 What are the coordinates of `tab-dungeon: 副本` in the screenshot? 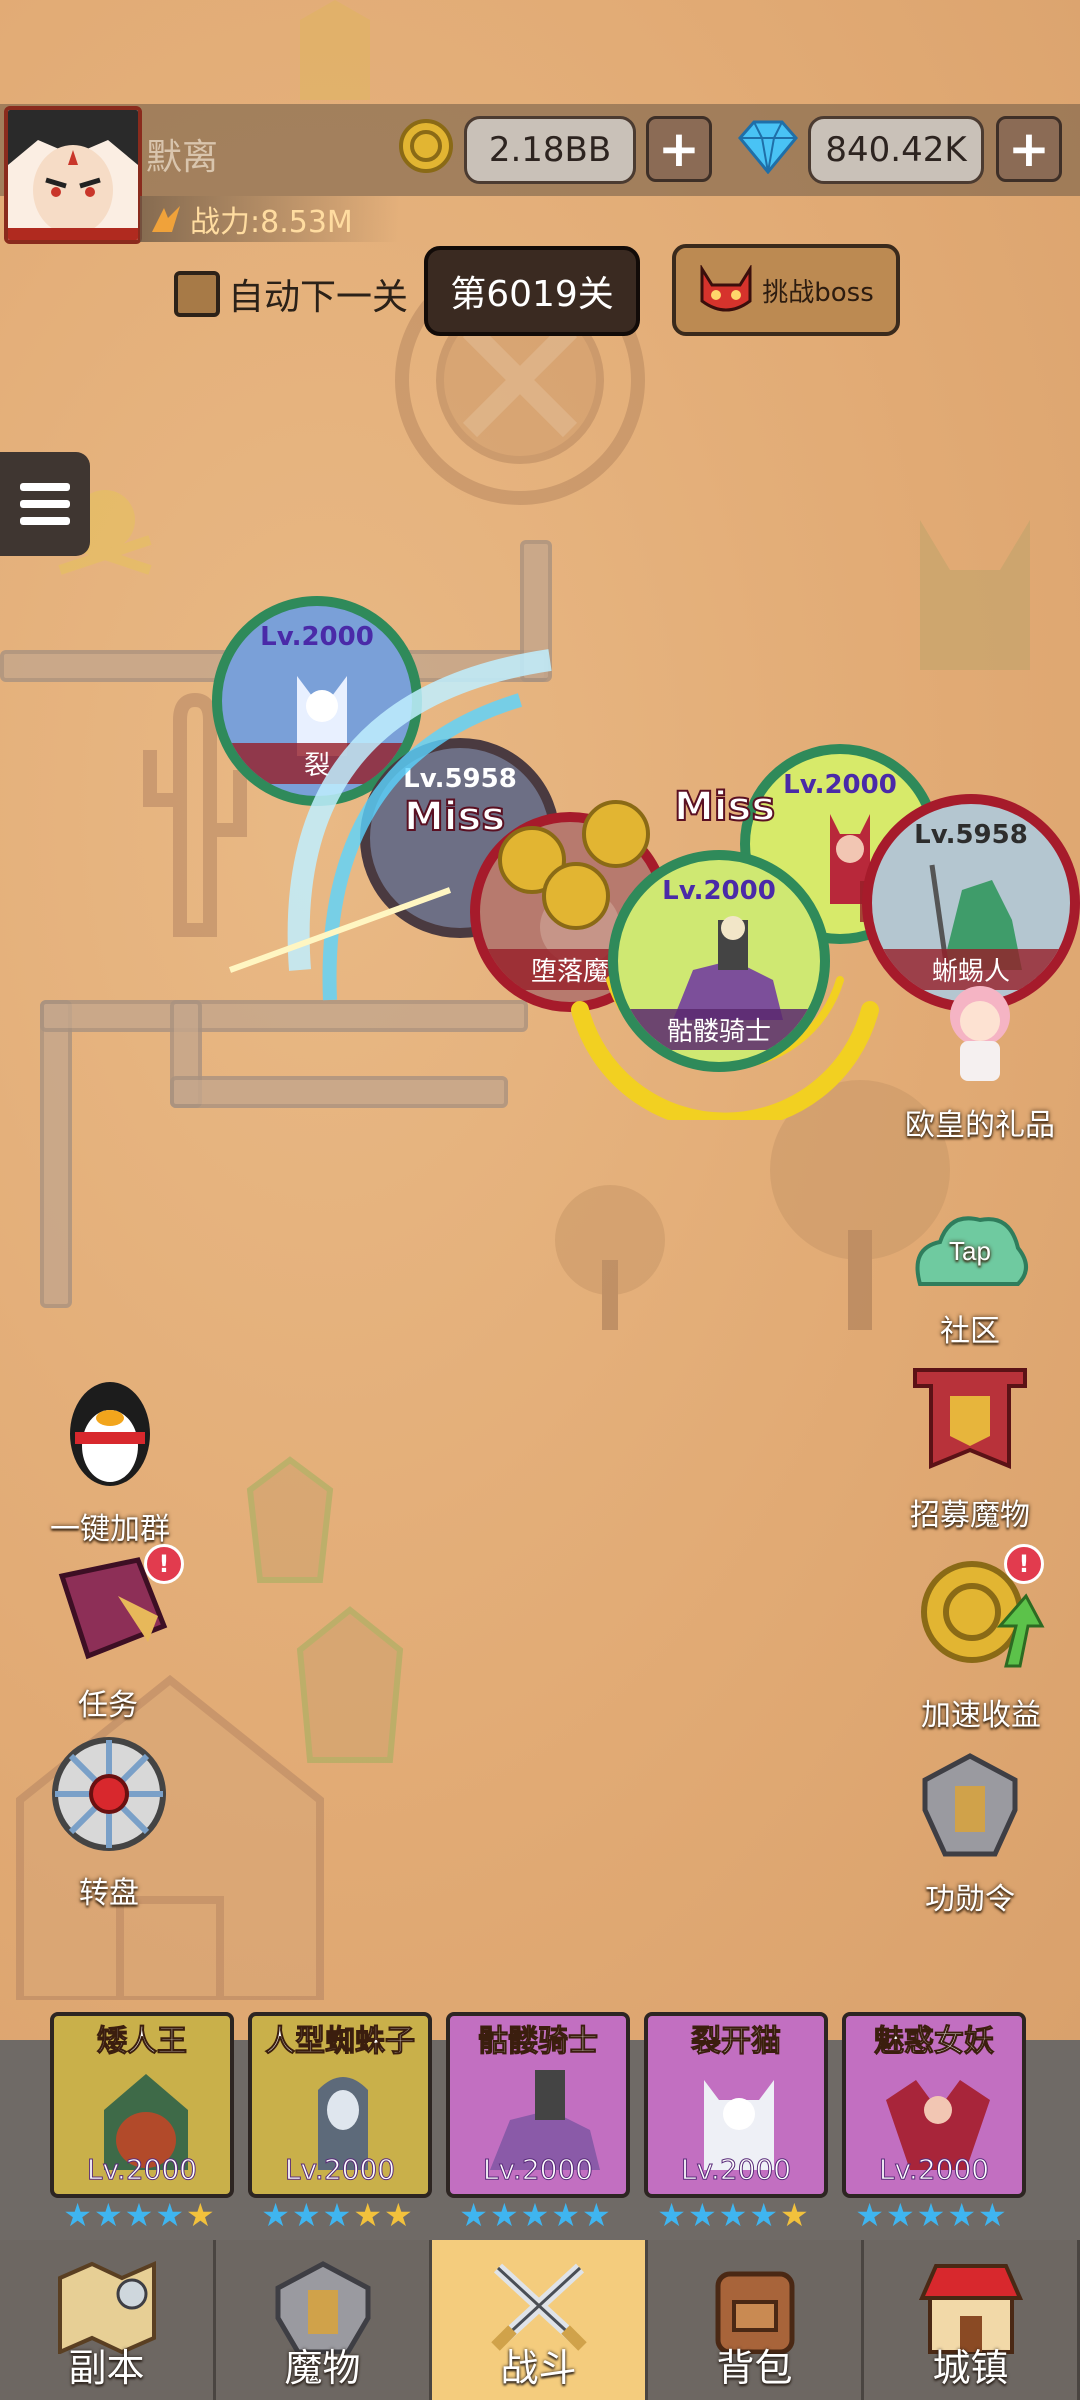 It's located at (108, 2320).